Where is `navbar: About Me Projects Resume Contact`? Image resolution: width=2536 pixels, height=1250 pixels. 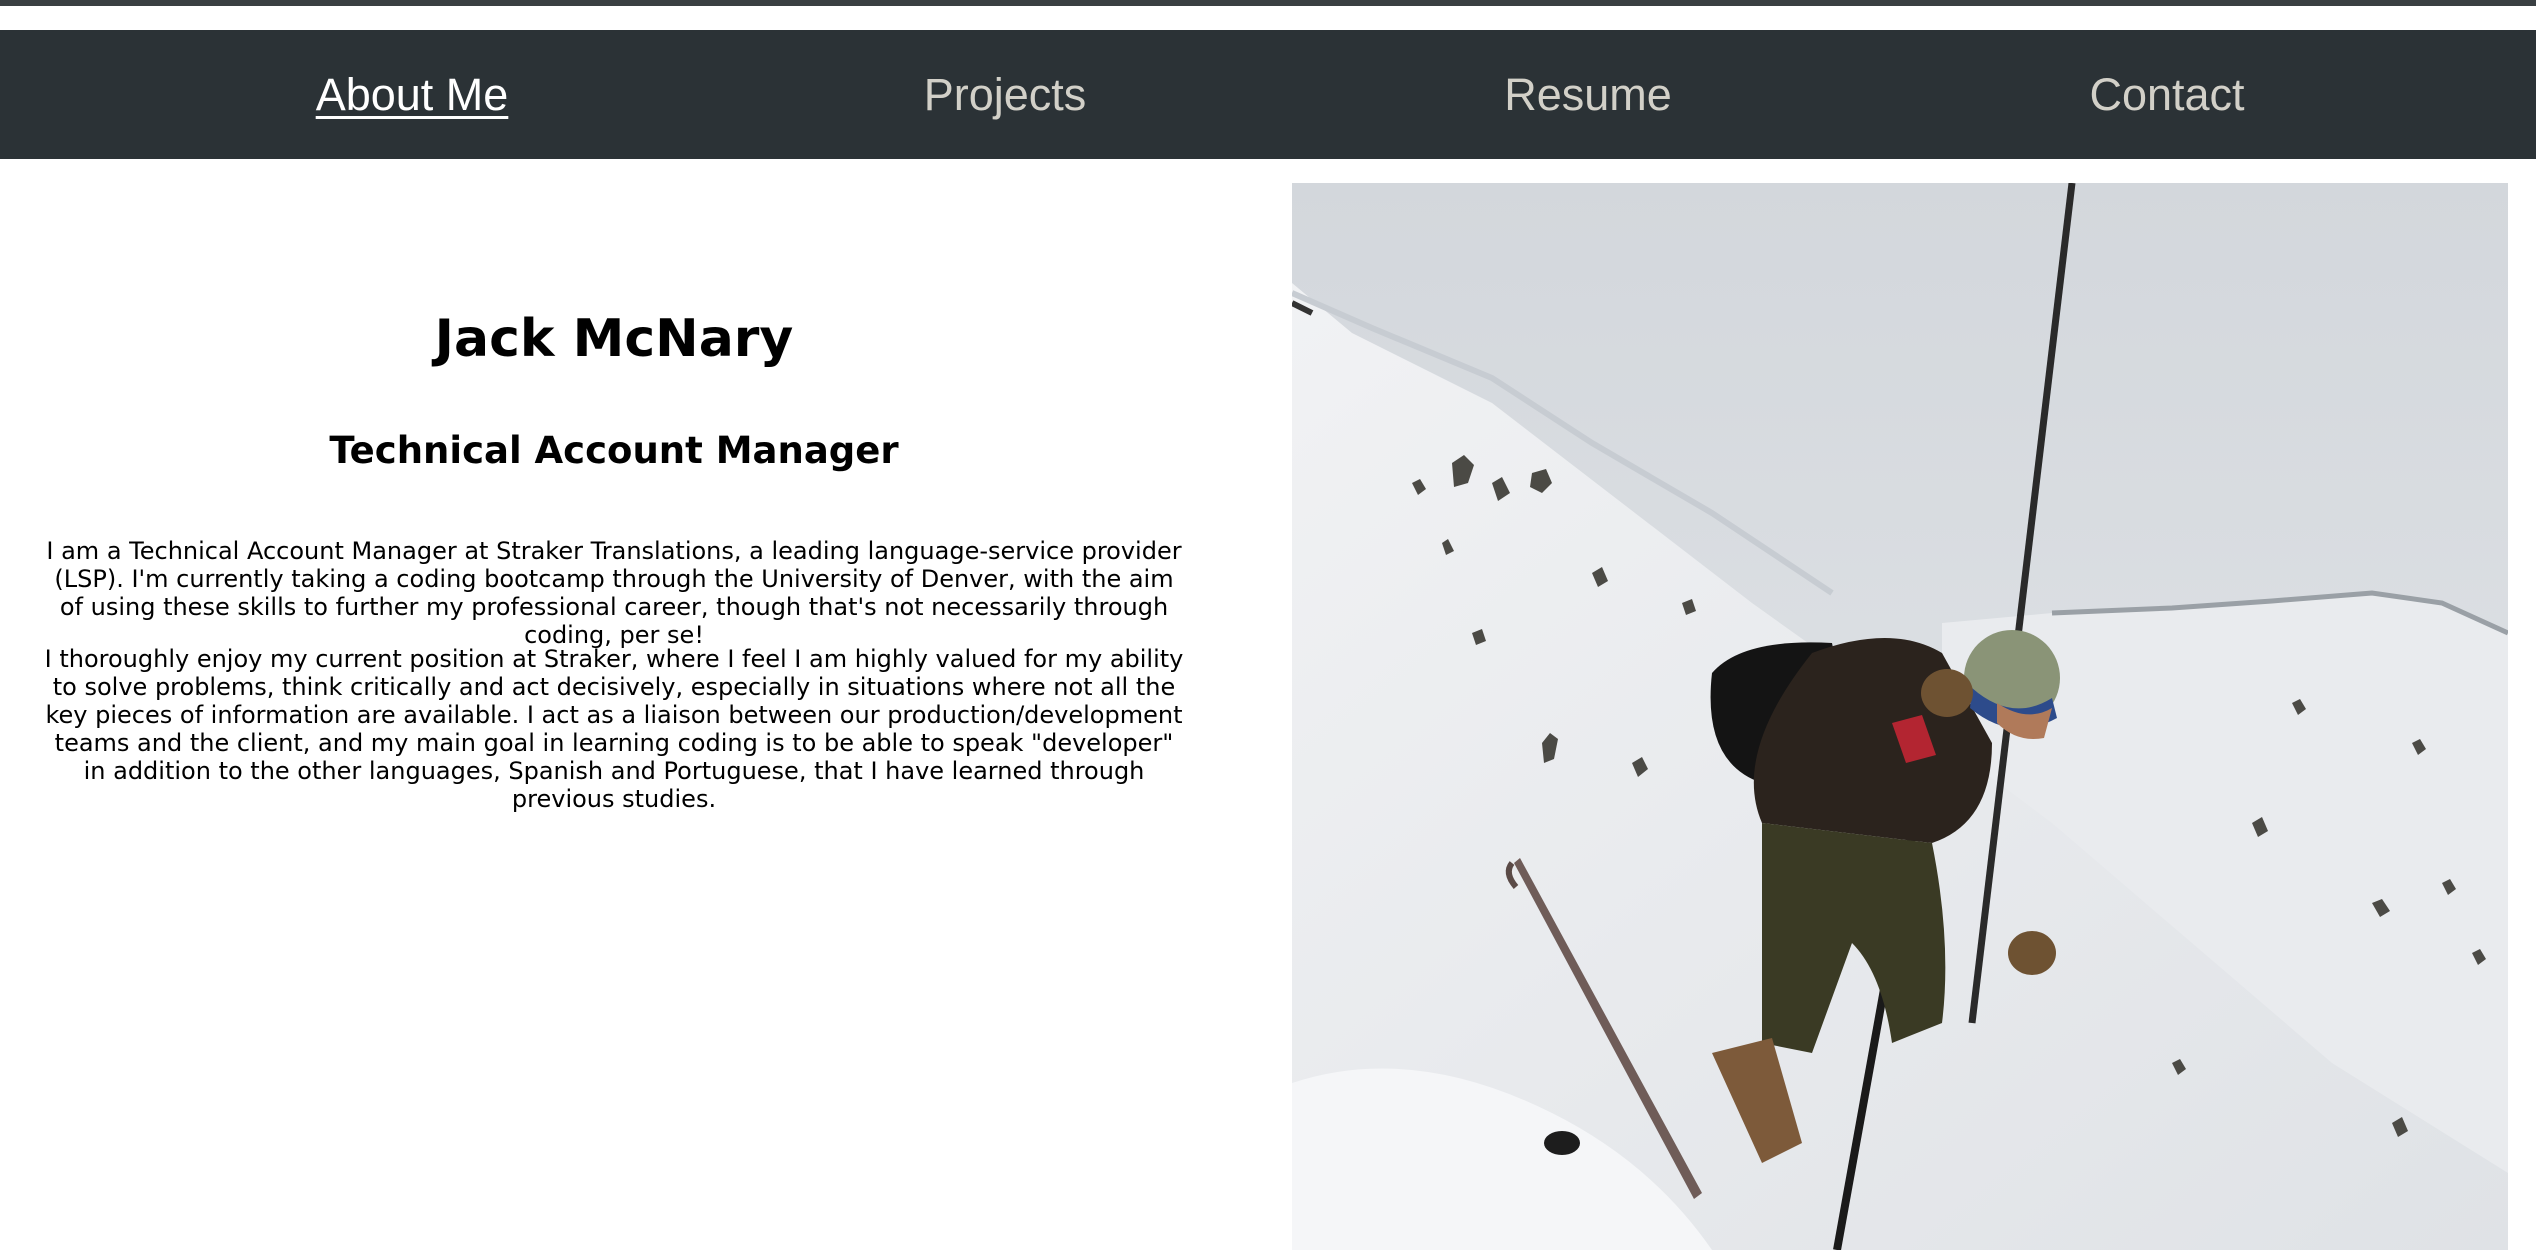
navbar: About Me Projects Resume Contact is located at coordinates (1268, 94).